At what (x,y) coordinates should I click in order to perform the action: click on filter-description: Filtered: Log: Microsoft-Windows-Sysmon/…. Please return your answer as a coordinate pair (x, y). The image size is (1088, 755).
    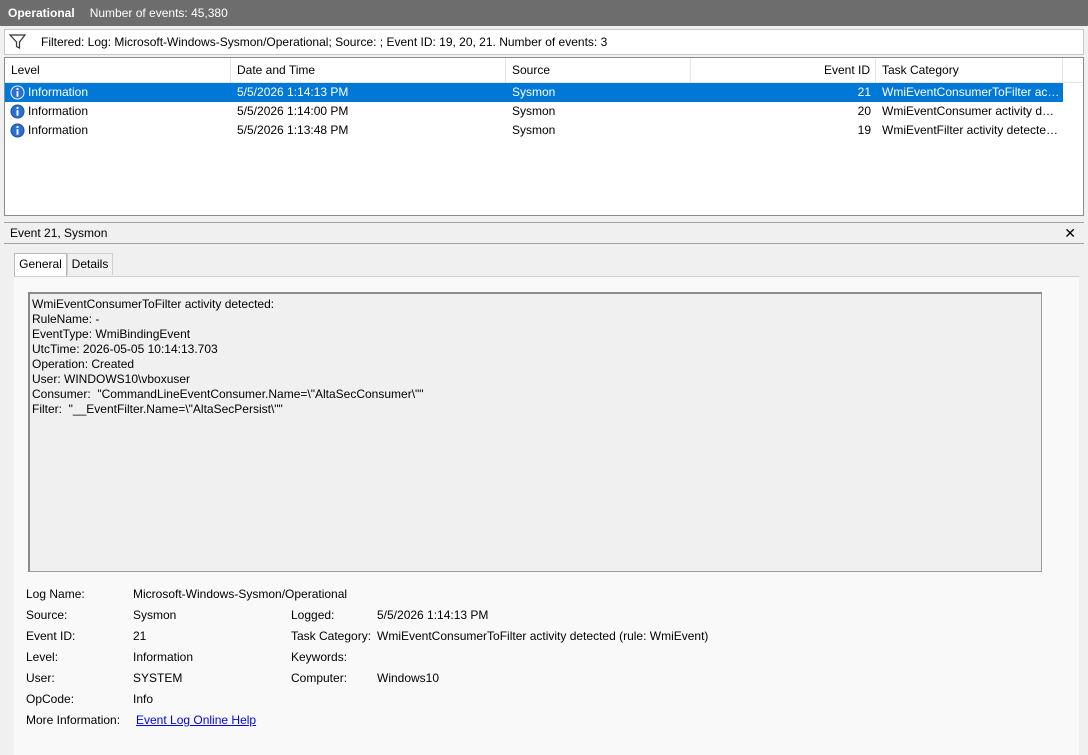
    Looking at the image, I should click on (324, 42).